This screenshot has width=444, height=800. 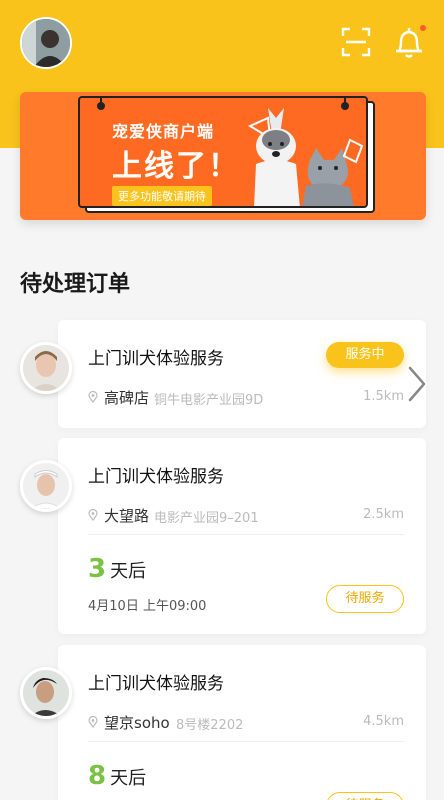 What do you see at coordinates (365, 355) in the screenshot?
I see `in-service-button: 服务中` at bounding box center [365, 355].